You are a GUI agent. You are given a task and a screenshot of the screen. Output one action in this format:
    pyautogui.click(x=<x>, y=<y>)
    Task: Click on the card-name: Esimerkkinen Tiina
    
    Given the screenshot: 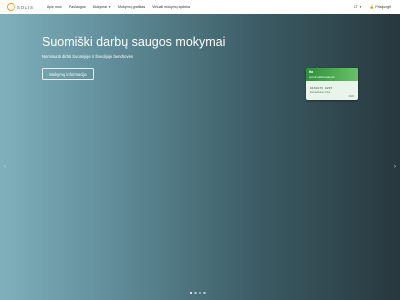 What is the action you would take?
    pyautogui.click(x=320, y=92)
    